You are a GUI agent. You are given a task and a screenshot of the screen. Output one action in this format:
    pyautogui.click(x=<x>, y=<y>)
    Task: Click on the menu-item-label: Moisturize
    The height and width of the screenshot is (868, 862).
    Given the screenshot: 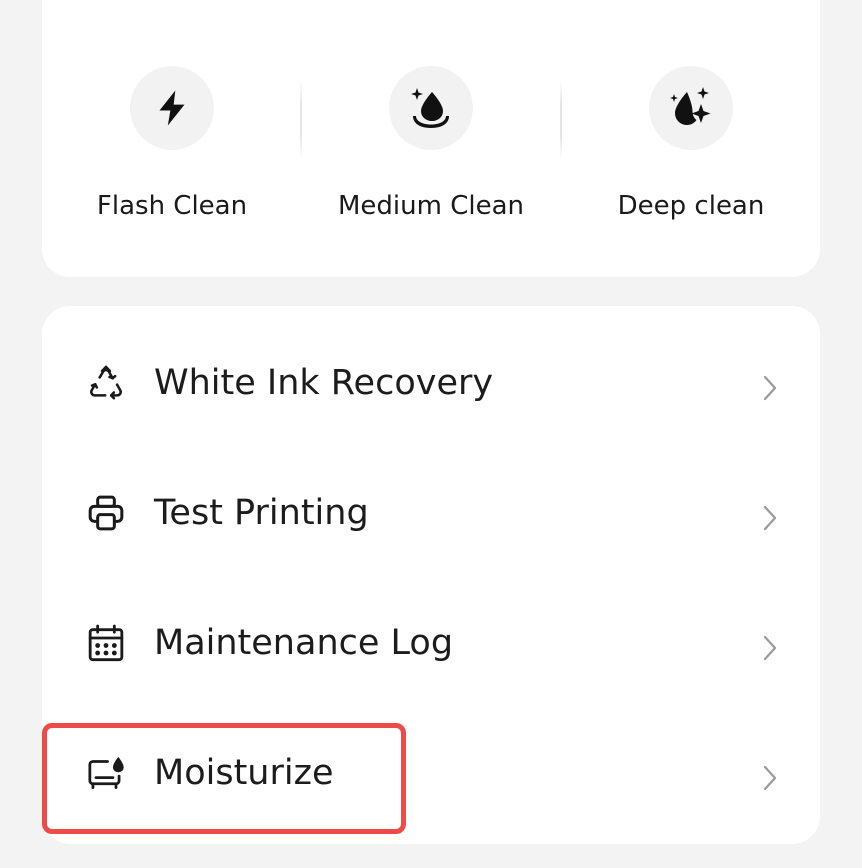 What is the action you would take?
    pyautogui.click(x=244, y=773)
    